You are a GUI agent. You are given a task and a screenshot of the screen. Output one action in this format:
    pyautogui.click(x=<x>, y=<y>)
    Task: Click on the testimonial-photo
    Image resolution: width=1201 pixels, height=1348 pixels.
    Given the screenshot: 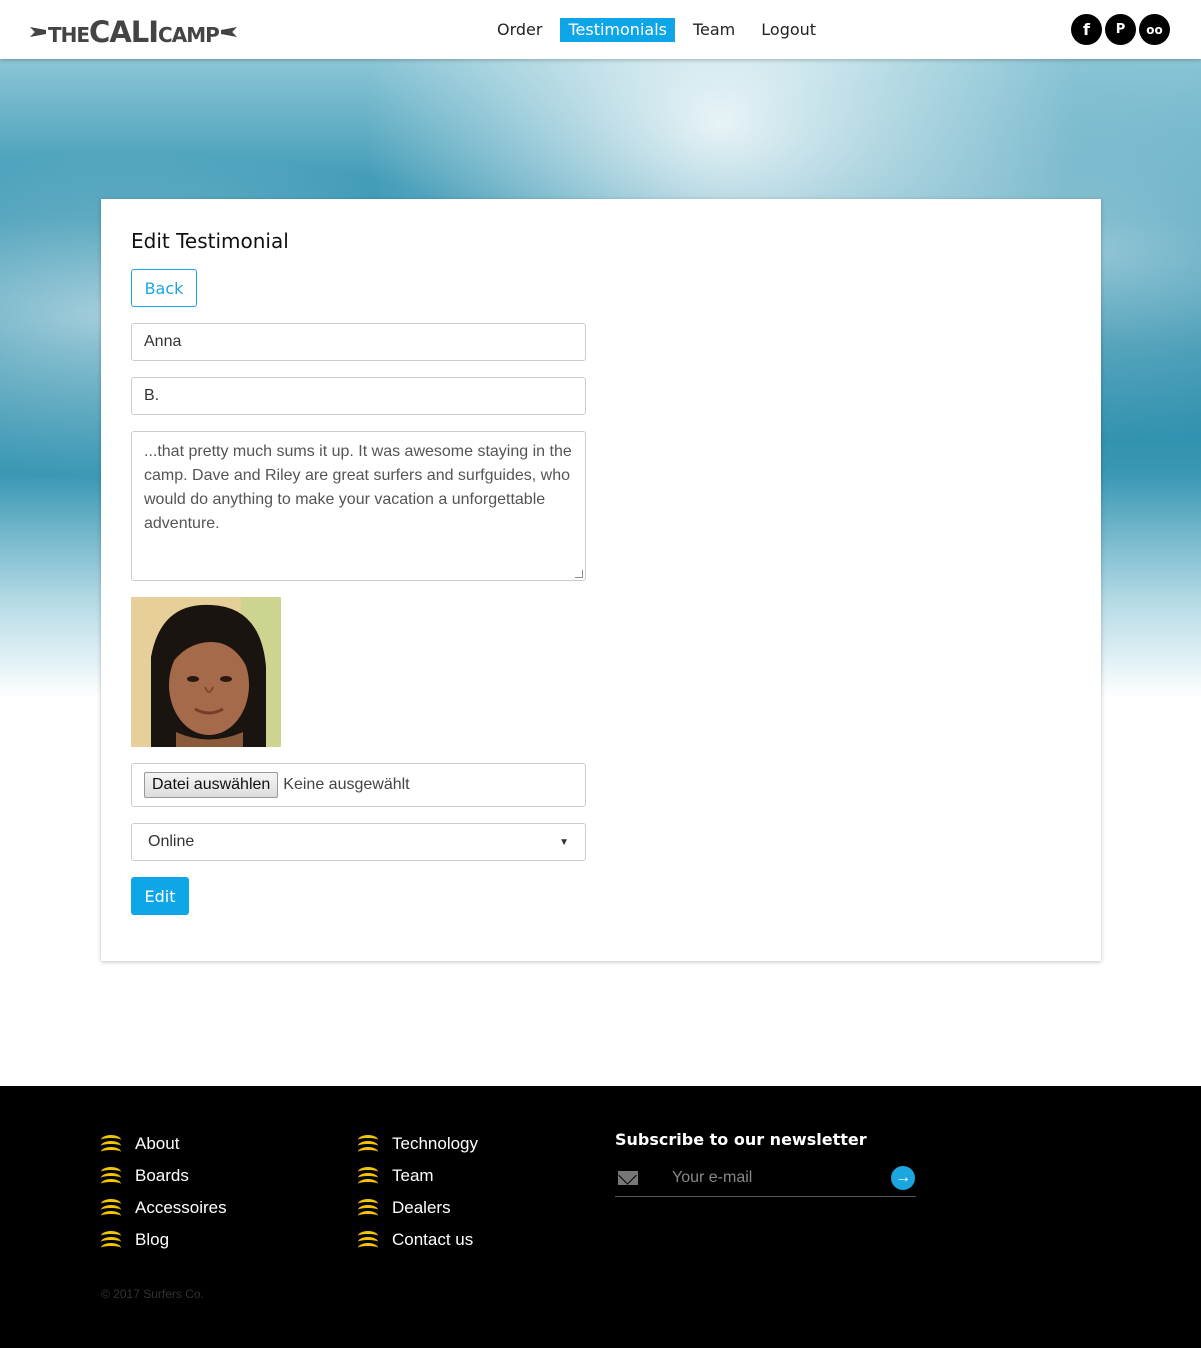 What is the action you would take?
    pyautogui.click(x=206, y=672)
    